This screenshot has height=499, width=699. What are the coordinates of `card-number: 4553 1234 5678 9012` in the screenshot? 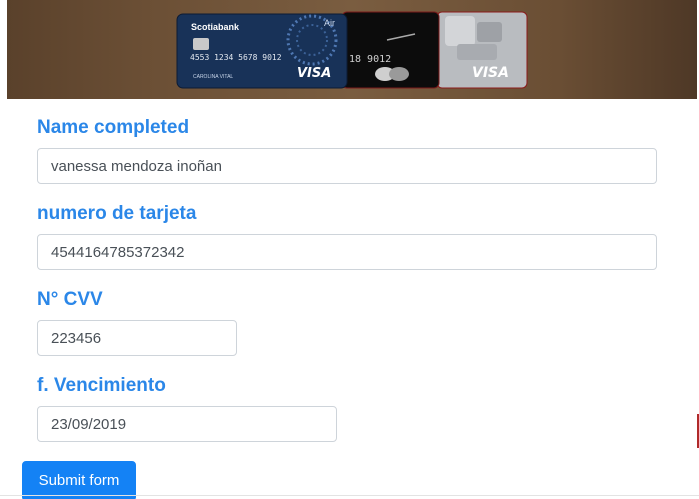 It's located at (236, 57).